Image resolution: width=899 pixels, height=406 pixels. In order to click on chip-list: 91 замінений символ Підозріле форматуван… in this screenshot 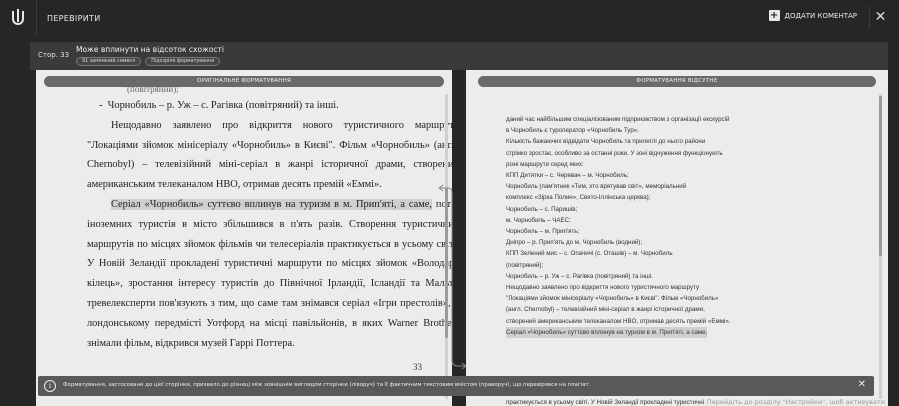, I will do `click(148, 61)`.